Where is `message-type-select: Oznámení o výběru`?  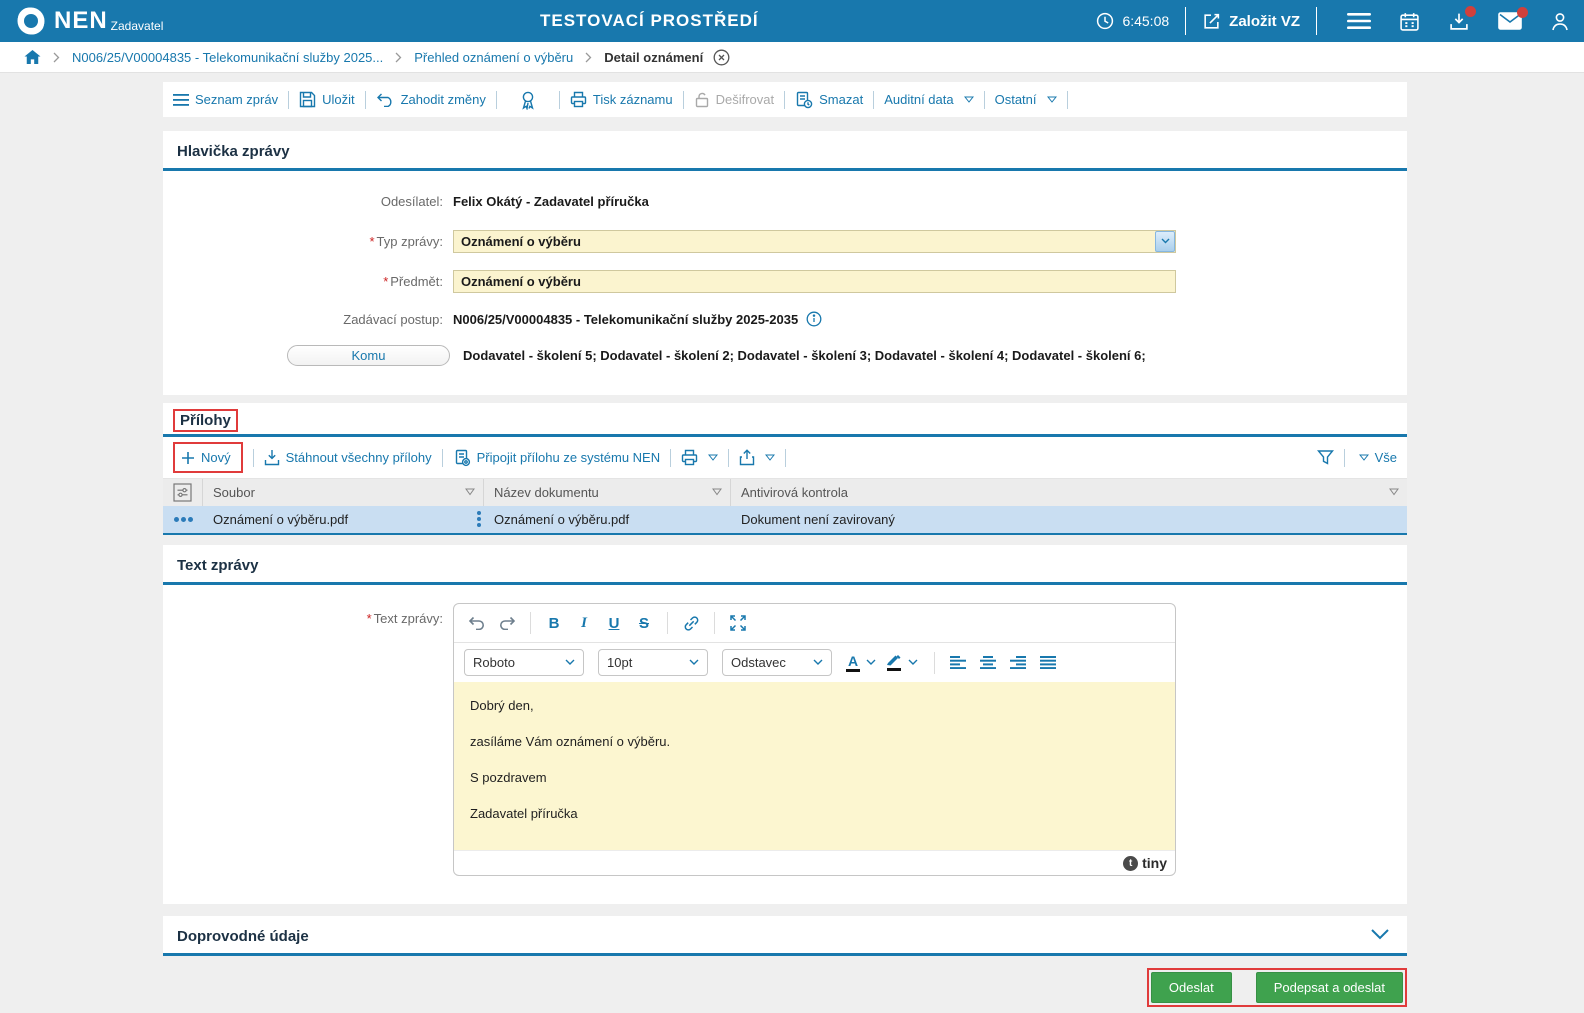 message-type-select: Oznámení o výběru is located at coordinates (814, 241).